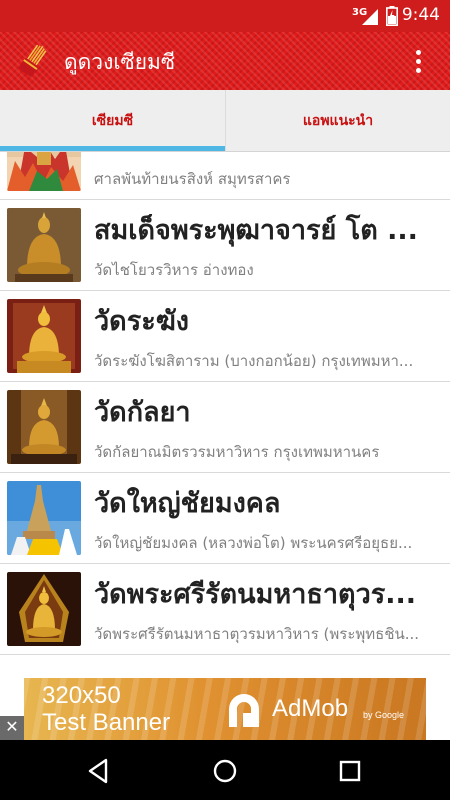 The image size is (450, 800). What do you see at coordinates (192, 179) in the screenshot?
I see `item-subtitle: ศาลพันท้ายนรสิงห์ สมุทรสาคร` at bounding box center [192, 179].